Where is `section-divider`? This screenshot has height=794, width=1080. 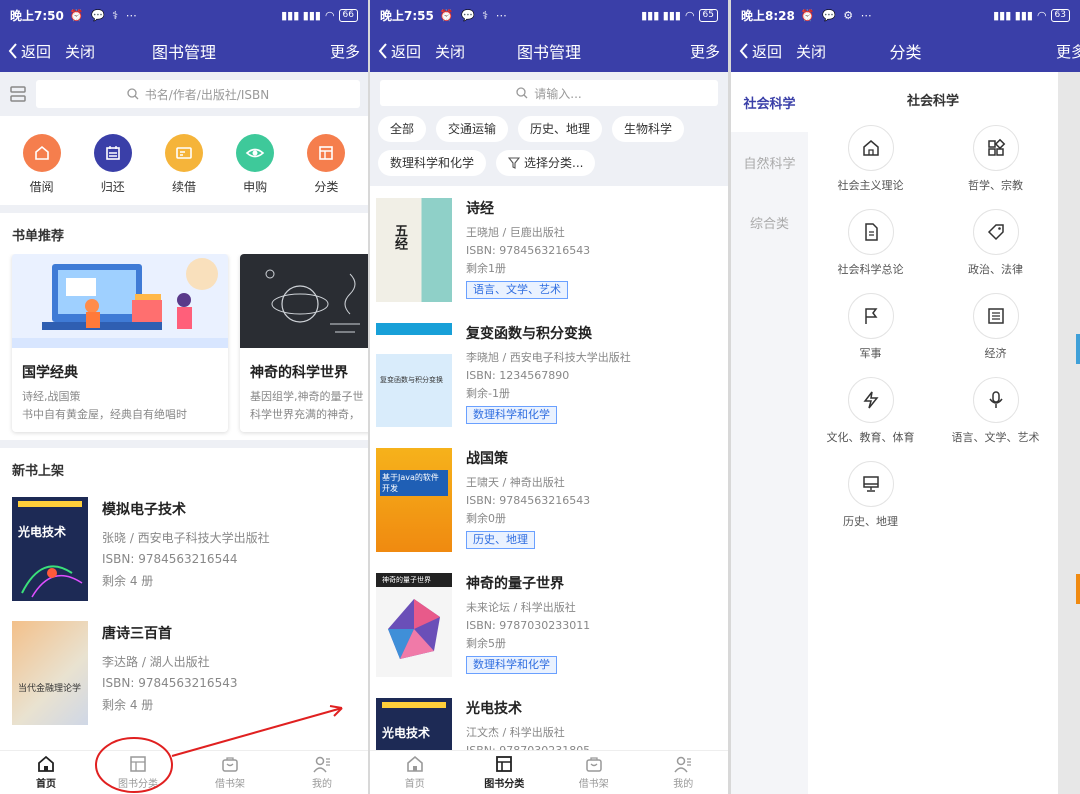
section-divider is located at coordinates (184, 209).